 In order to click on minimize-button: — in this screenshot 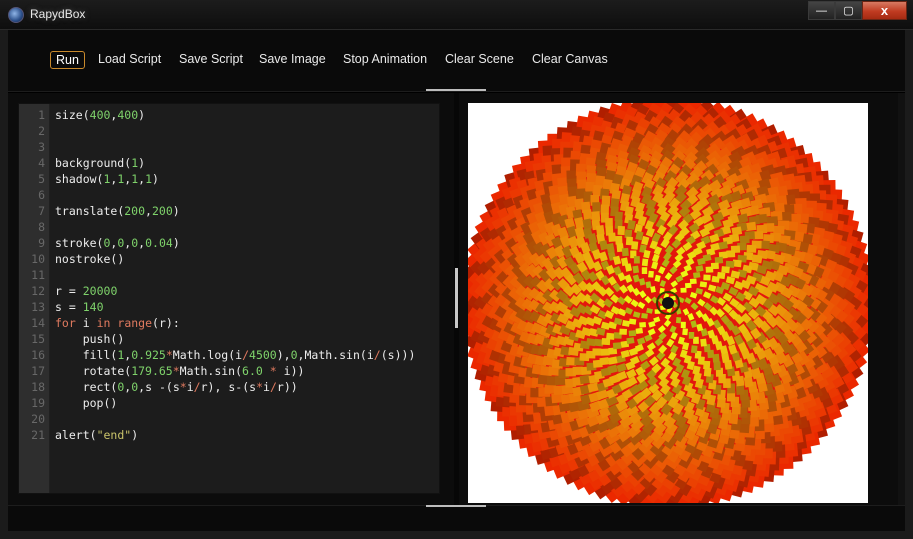, I will do `click(821, 10)`.